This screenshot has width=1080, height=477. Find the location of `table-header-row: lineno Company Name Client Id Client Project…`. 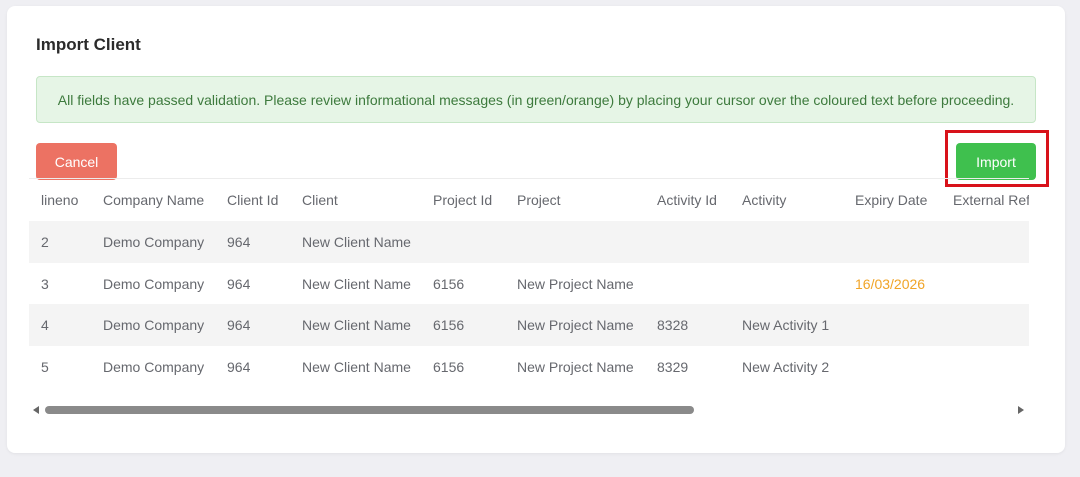

table-header-row: lineno Company Name Client Id Client Project… is located at coordinates (529, 200).